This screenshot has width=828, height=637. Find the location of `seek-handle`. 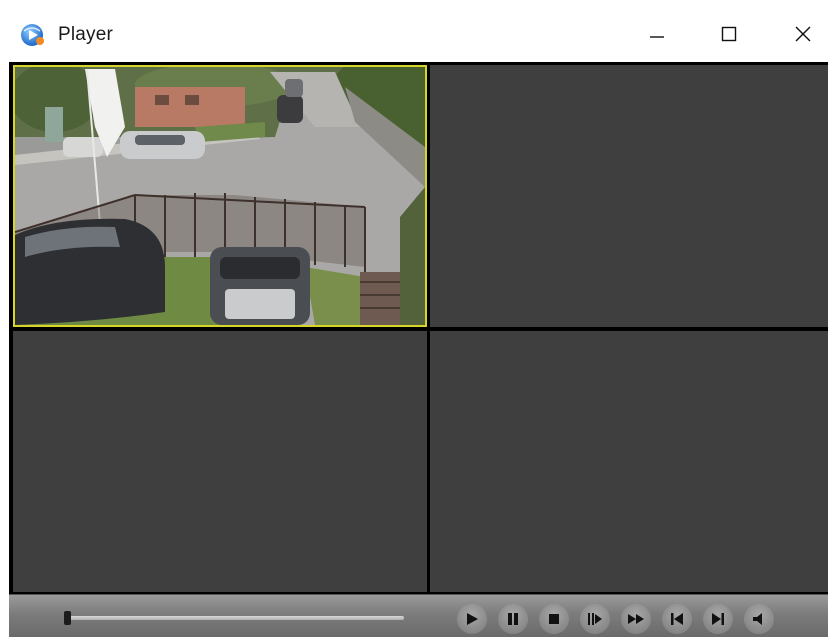

seek-handle is located at coordinates (67, 618).